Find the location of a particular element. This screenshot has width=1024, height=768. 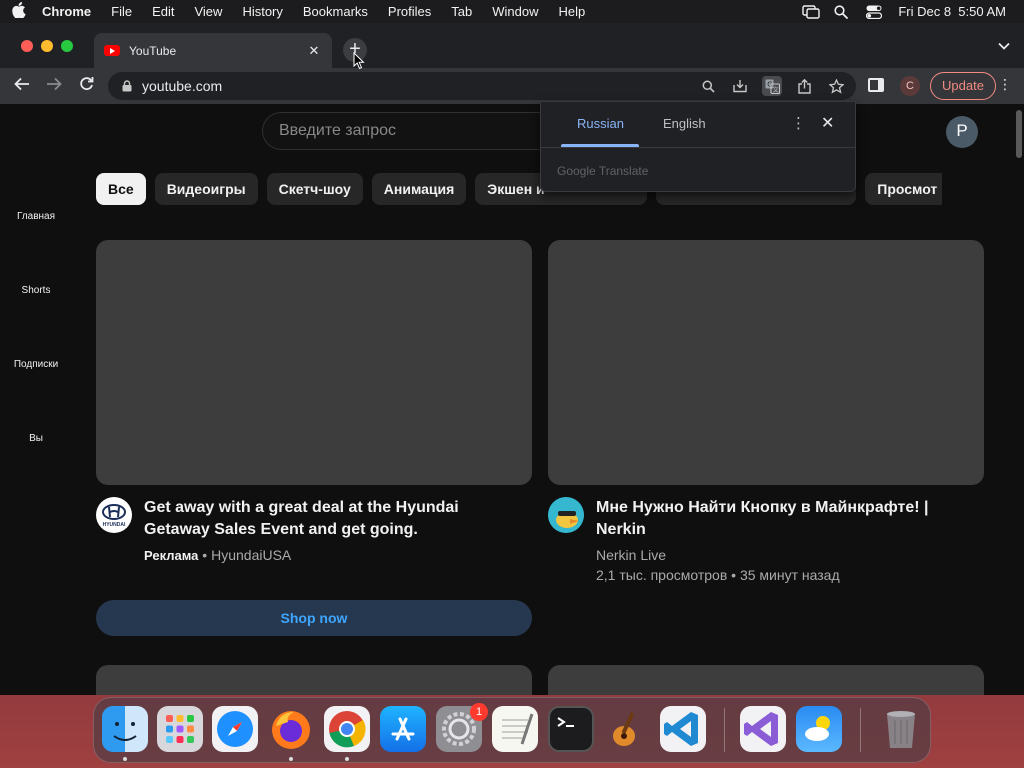

dock-separator is located at coordinates (724, 730).